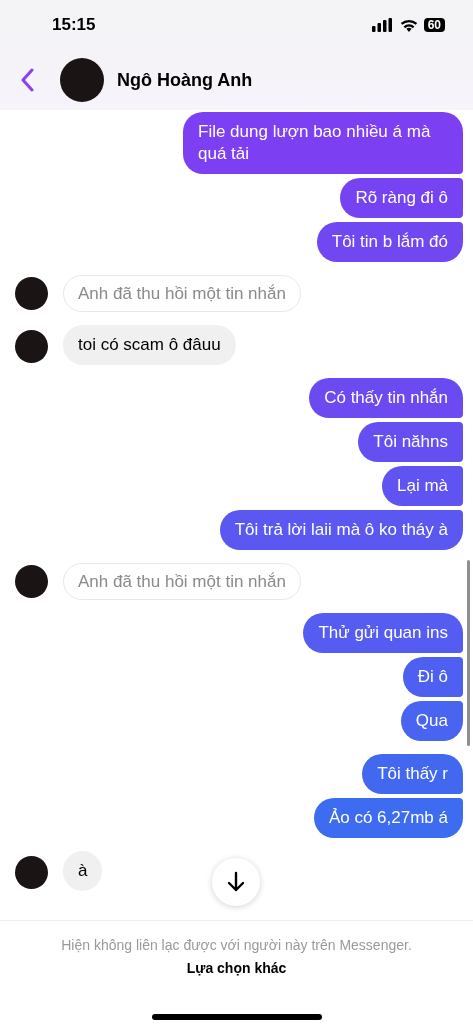  Describe the element at coordinates (83, 871) in the screenshot. I see `received-message: à` at that location.